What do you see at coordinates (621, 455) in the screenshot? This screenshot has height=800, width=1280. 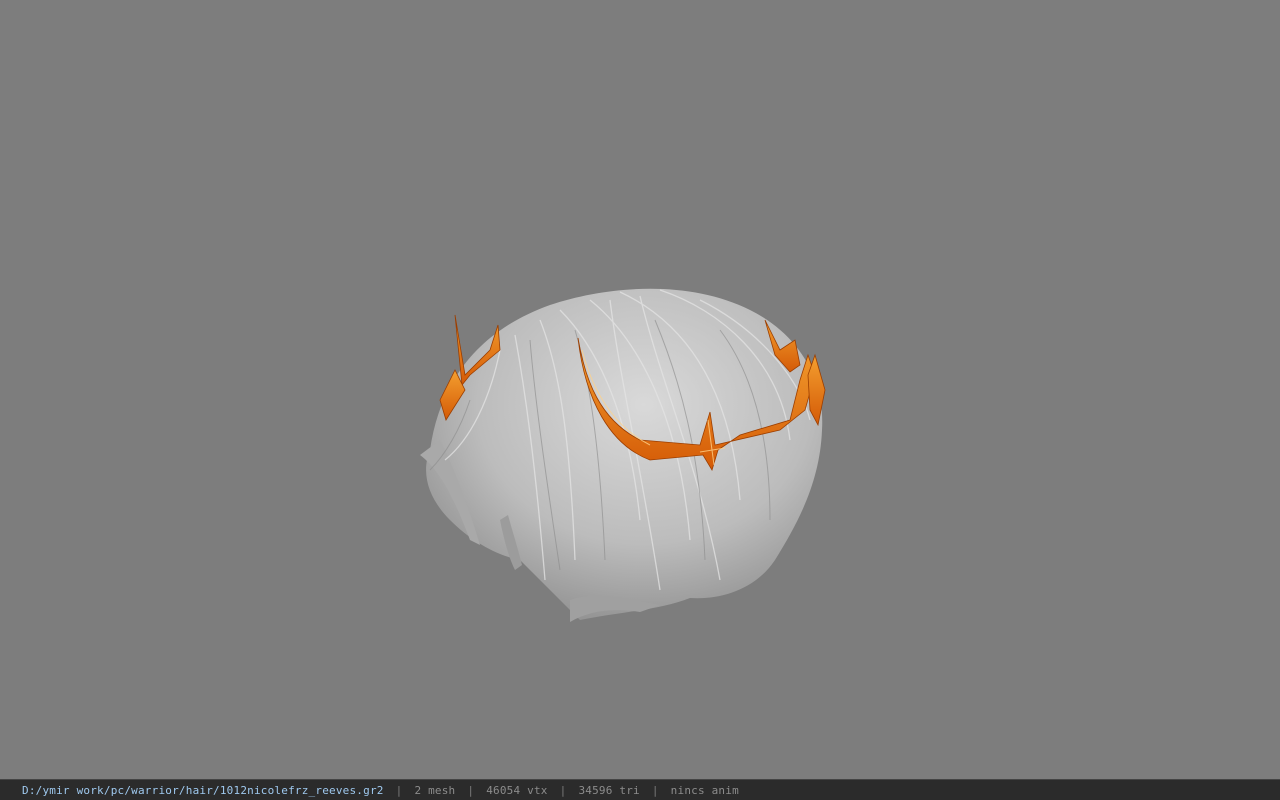 I see `hair-mass` at bounding box center [621, 455].